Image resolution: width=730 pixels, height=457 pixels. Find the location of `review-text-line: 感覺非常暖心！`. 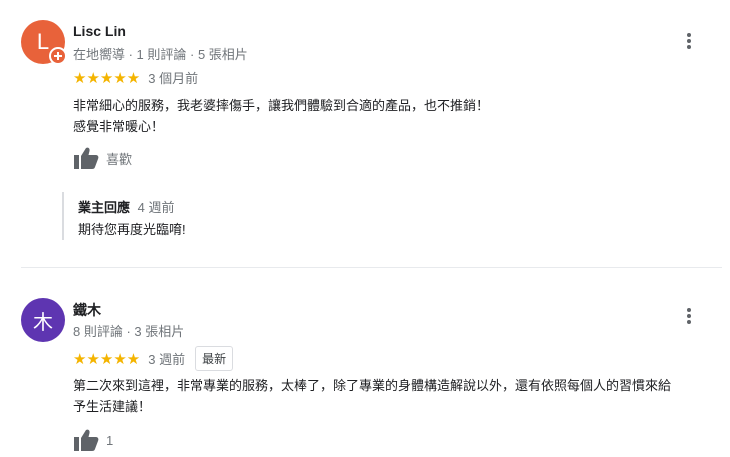

review-text-line: 感覺非常暖心！ is located at coordinates (119, 126).